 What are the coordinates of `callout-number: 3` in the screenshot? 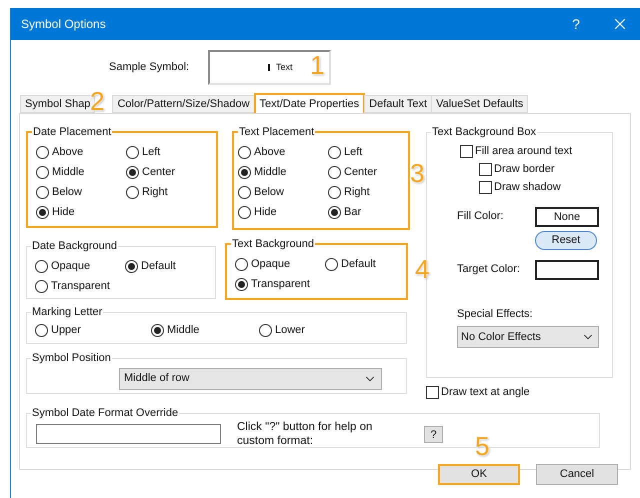 It's located at (417, 173).